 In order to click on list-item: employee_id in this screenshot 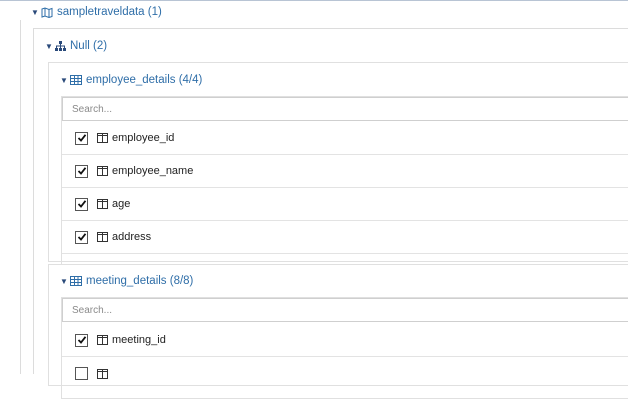, I will do `click(345, 138)`.